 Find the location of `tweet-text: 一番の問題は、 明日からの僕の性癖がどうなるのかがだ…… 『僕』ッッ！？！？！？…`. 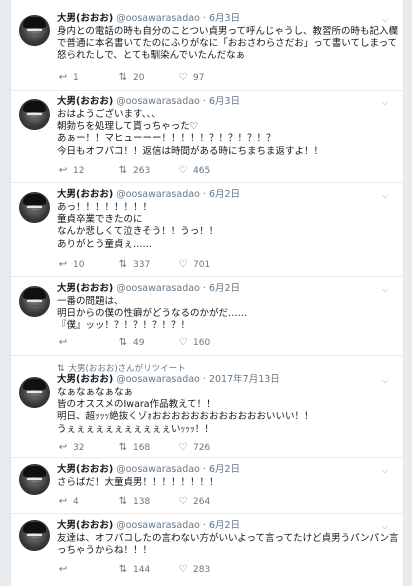

tweet-text: 一番の問題は、 明日からの僕の性癖がどうなるのかがだ…… 『僕』ッッ！？！？！？… is located at coordinates (152, 314).